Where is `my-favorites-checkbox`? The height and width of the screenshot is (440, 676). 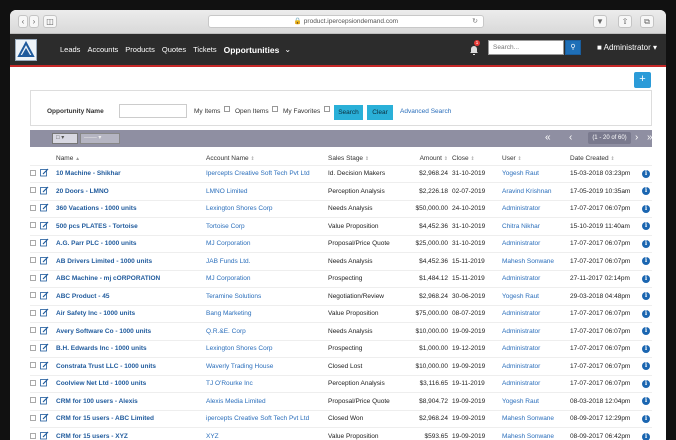 my-favorites-checkbox is located at coordinates (327, 109).